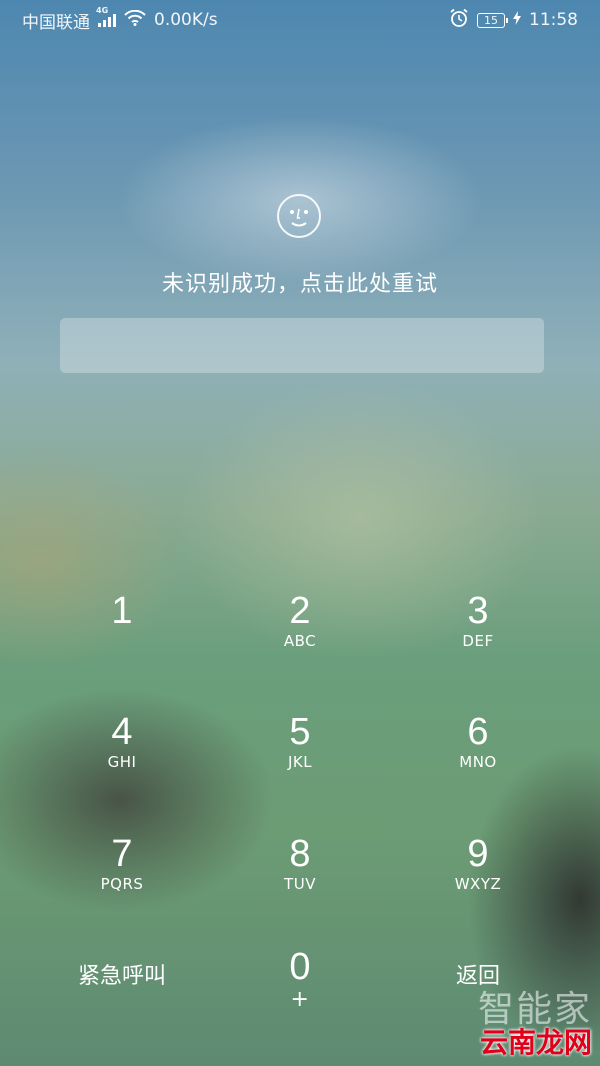 Image resolution: width=600 pixels, height=1066 pixels. I want to click on face-smile-icon, so click(299, 216).